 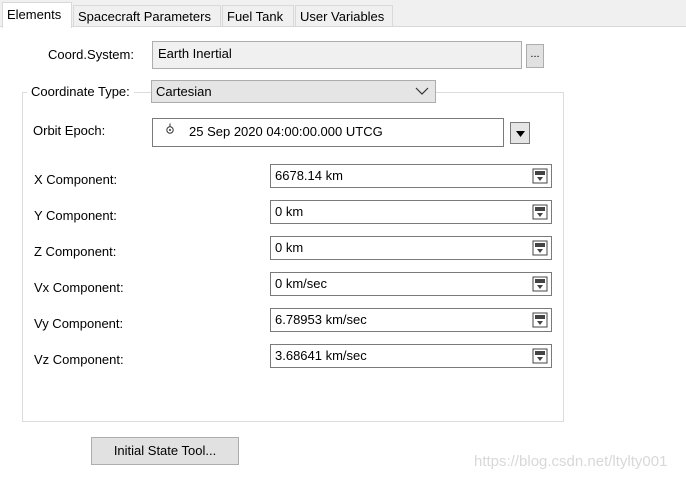 What do you see at coordinates (309, 175) in the screenshot?
I see `x-component-value: 6678.14 km` at bounding box center [309, 175].